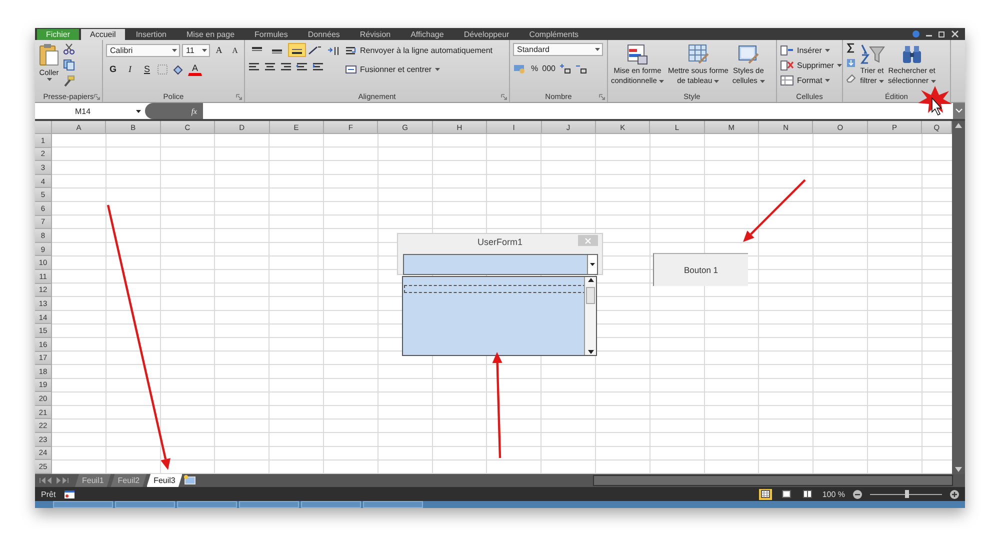  I want to click on arrow, so click(774, 210).